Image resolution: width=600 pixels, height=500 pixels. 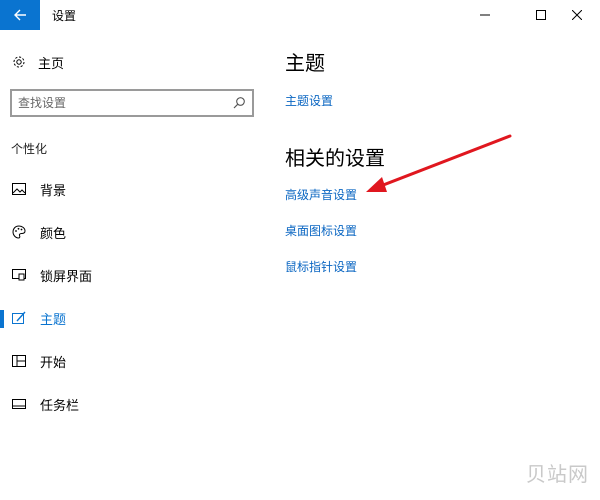 What do you see at coordinates (19, 361) in the screenshot?
I see `start-grid-icon` at bounding box center [19, 361].